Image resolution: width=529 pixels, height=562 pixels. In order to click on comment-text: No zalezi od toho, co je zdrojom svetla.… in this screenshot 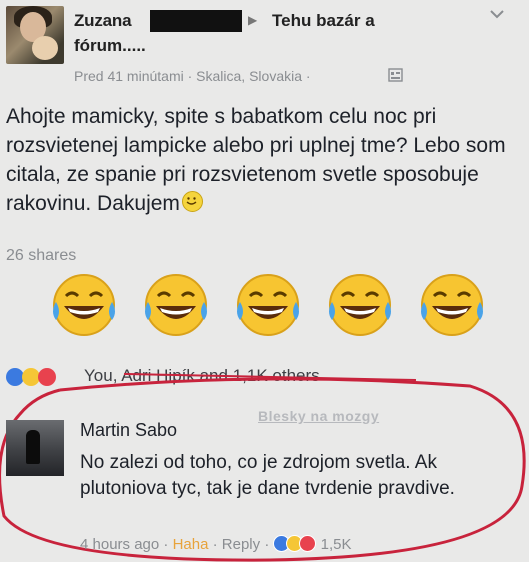, I will do `click(267, 475)`.